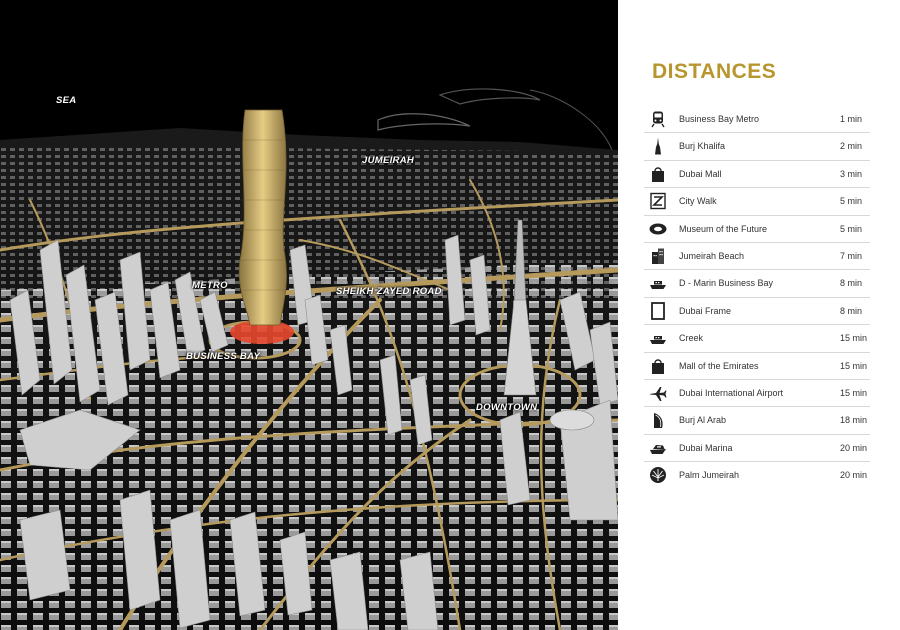  Describe the element at coordinates (658, 448) in the screenshot. I see `yacht-icon` at that location.